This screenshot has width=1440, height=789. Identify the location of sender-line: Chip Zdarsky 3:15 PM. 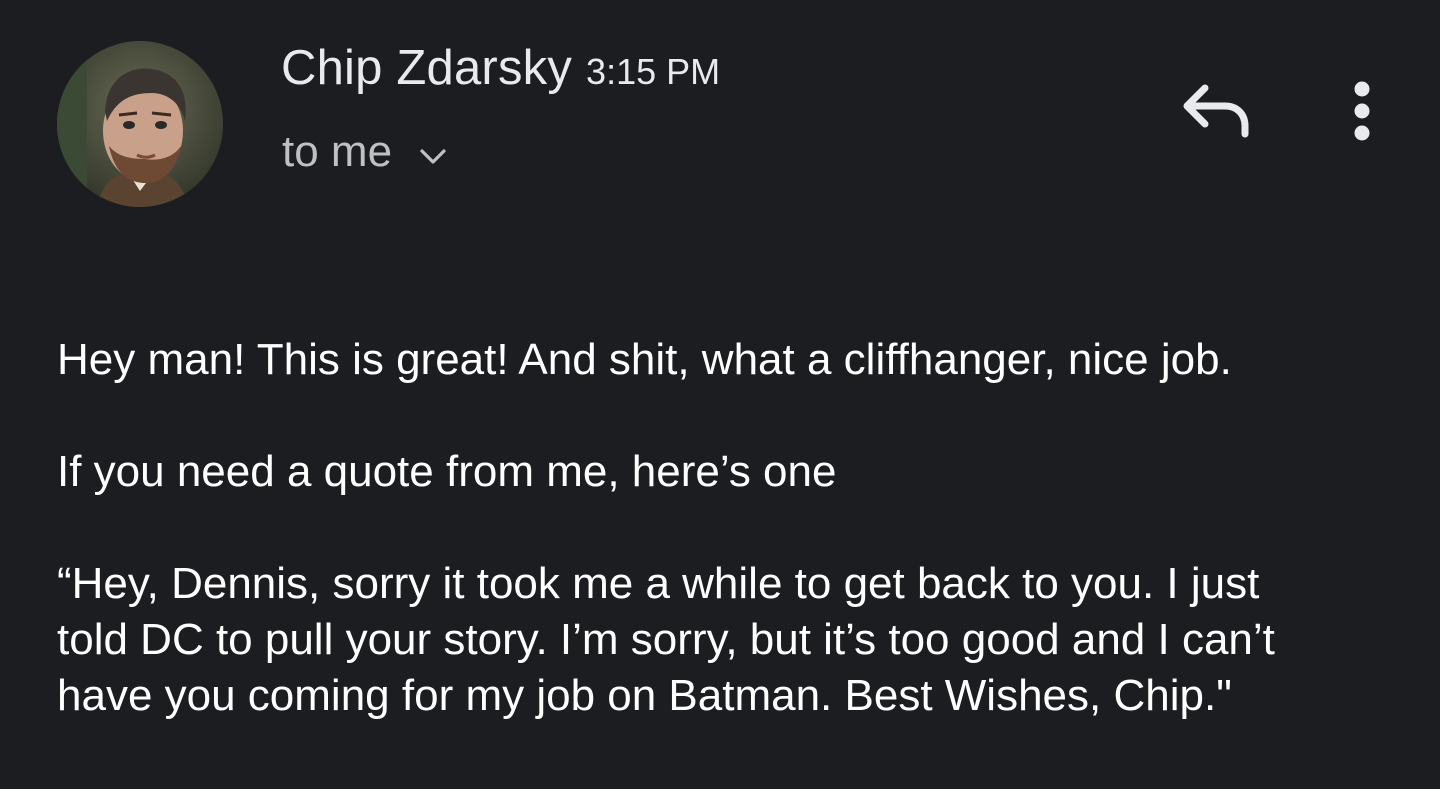
(500, 68).